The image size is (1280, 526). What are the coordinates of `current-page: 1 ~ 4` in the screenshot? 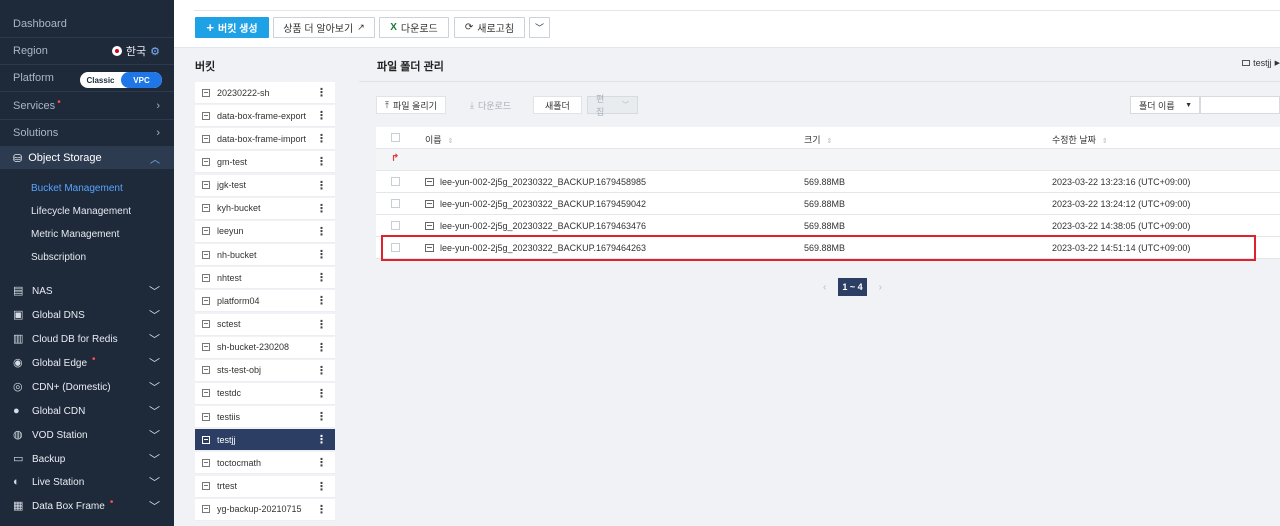 It's located at (852, 287).